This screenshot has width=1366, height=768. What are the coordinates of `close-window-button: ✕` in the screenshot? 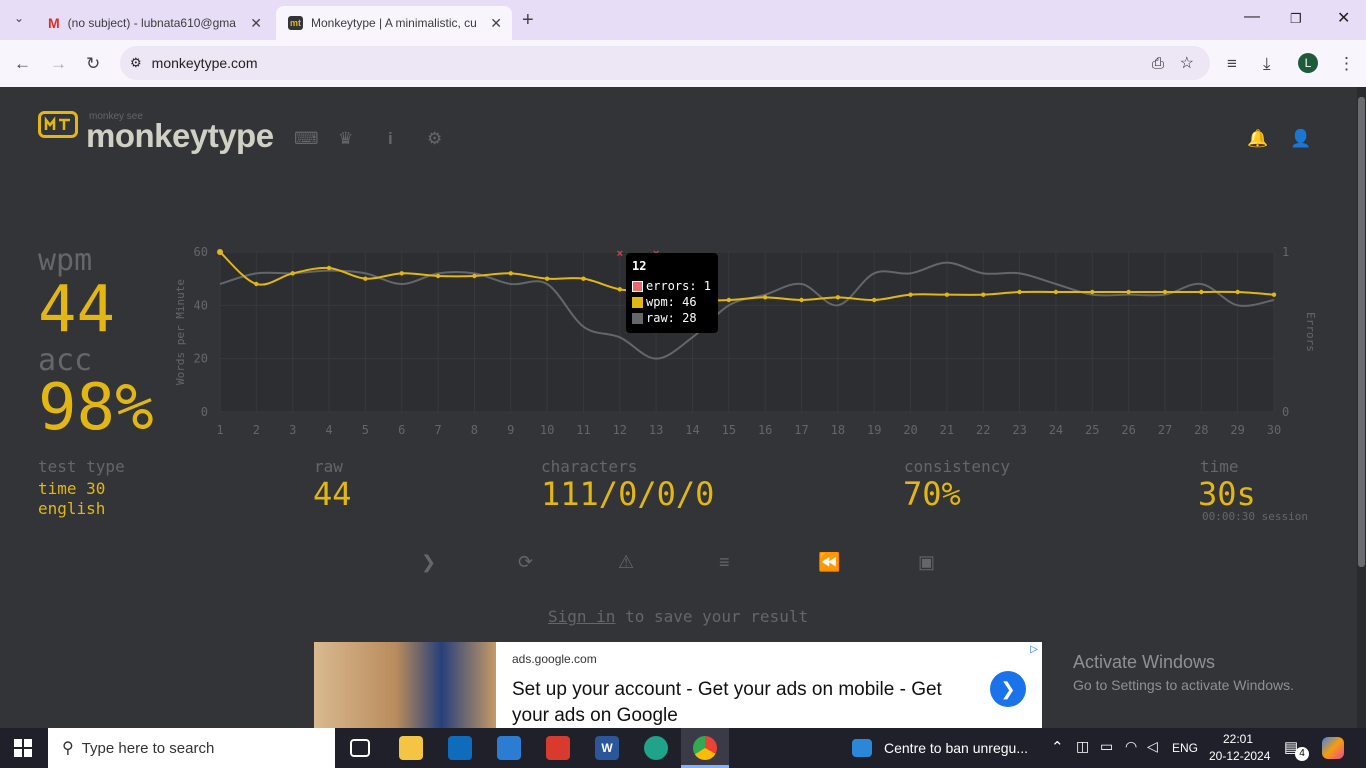 It's located at (1343, 18).